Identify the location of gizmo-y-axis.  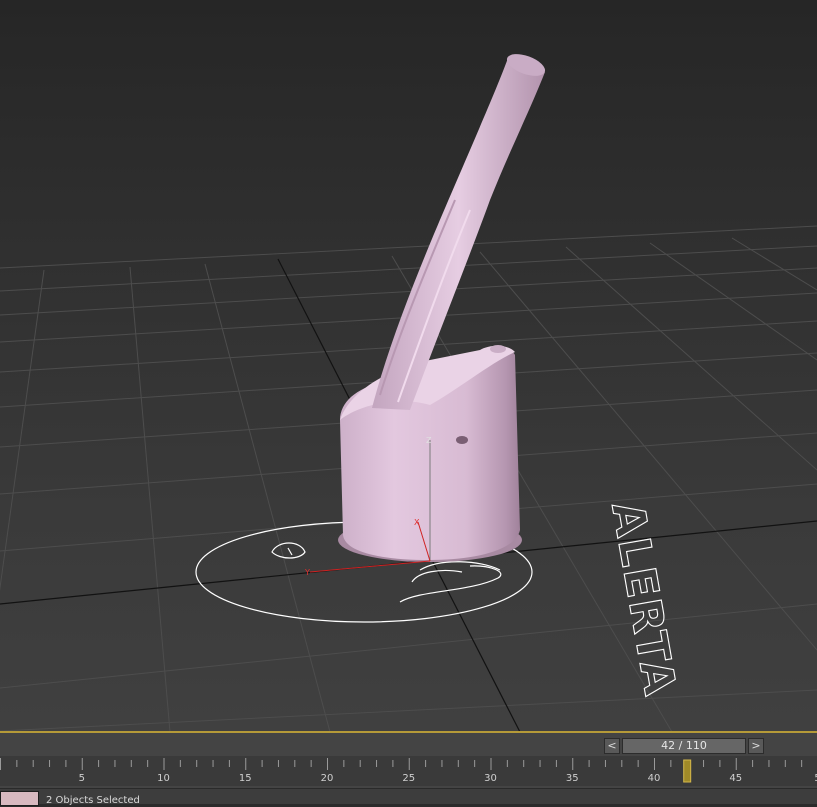
(370, 566).